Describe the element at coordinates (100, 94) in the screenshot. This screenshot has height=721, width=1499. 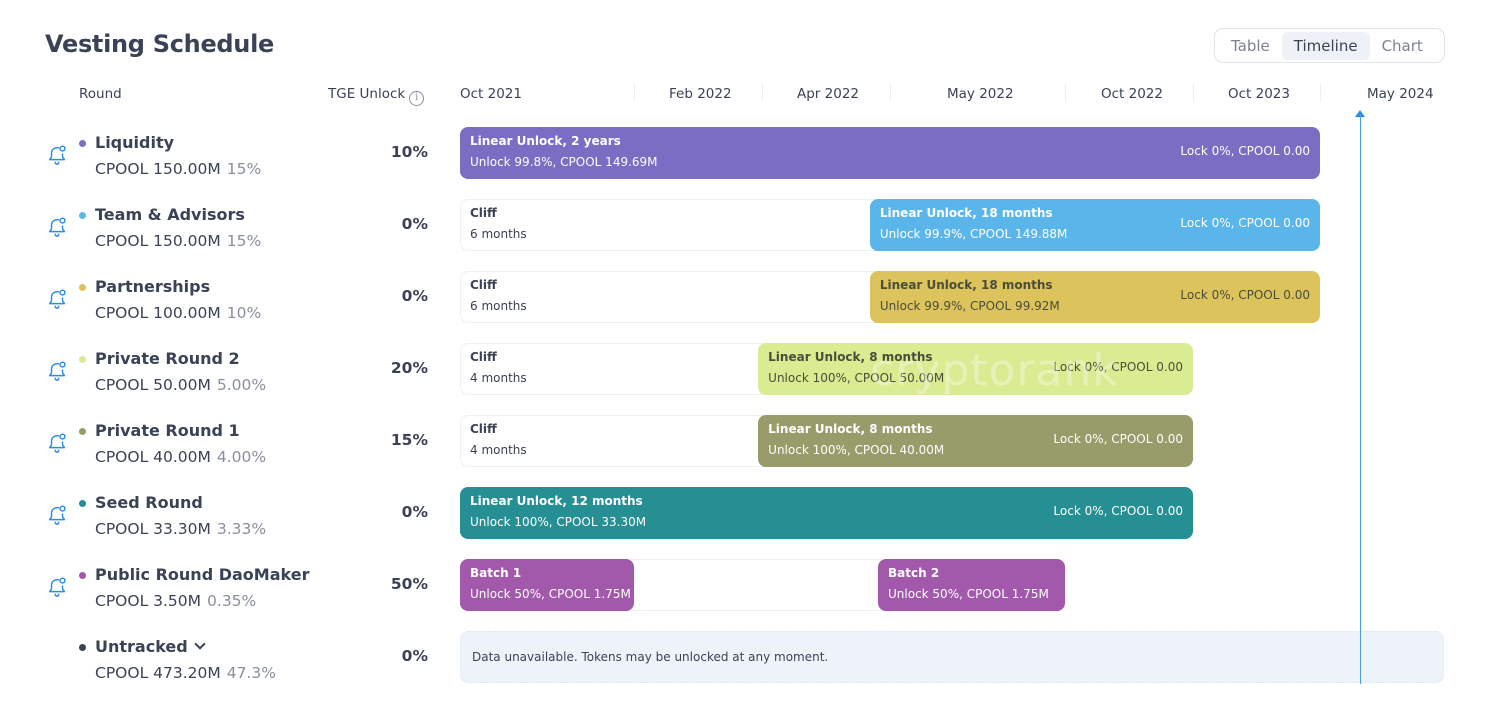
I see `column-header-round: Round` at that location.